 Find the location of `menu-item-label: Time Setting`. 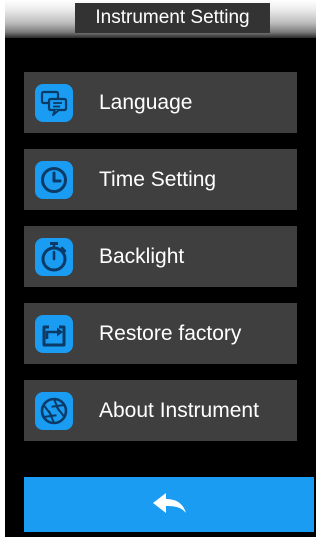

menu-item-label: Time Setting is located at coordinates (158, 179).